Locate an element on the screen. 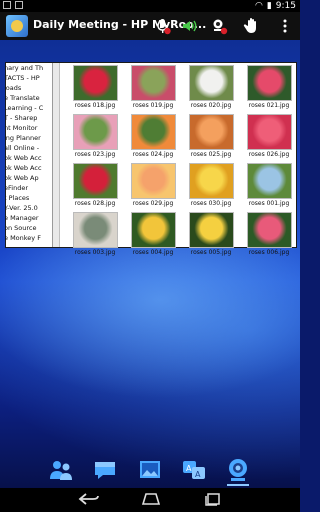 Image resolution: width=320 pixels, height=512 pixels. thumbnail-item: roses 025.jpg is located at coordinates (211, 136).